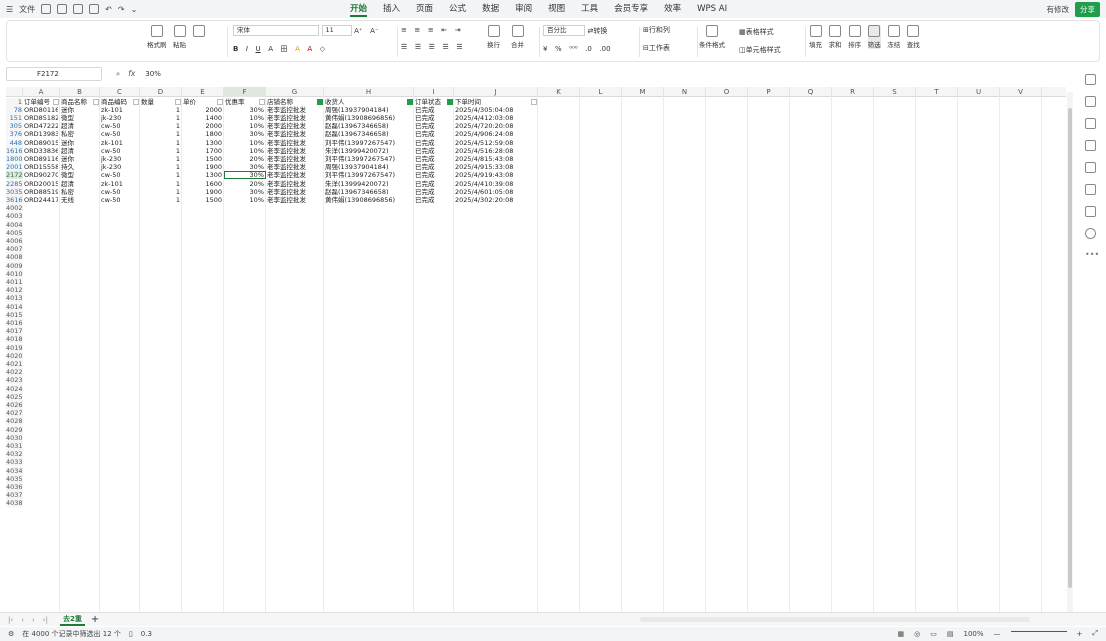 Image resolution: width=1106 pixels, height=641 pixels. Describe the element at coordinates (556, 9) in the screenshot. I see `menu-tab: 视图` at that location.